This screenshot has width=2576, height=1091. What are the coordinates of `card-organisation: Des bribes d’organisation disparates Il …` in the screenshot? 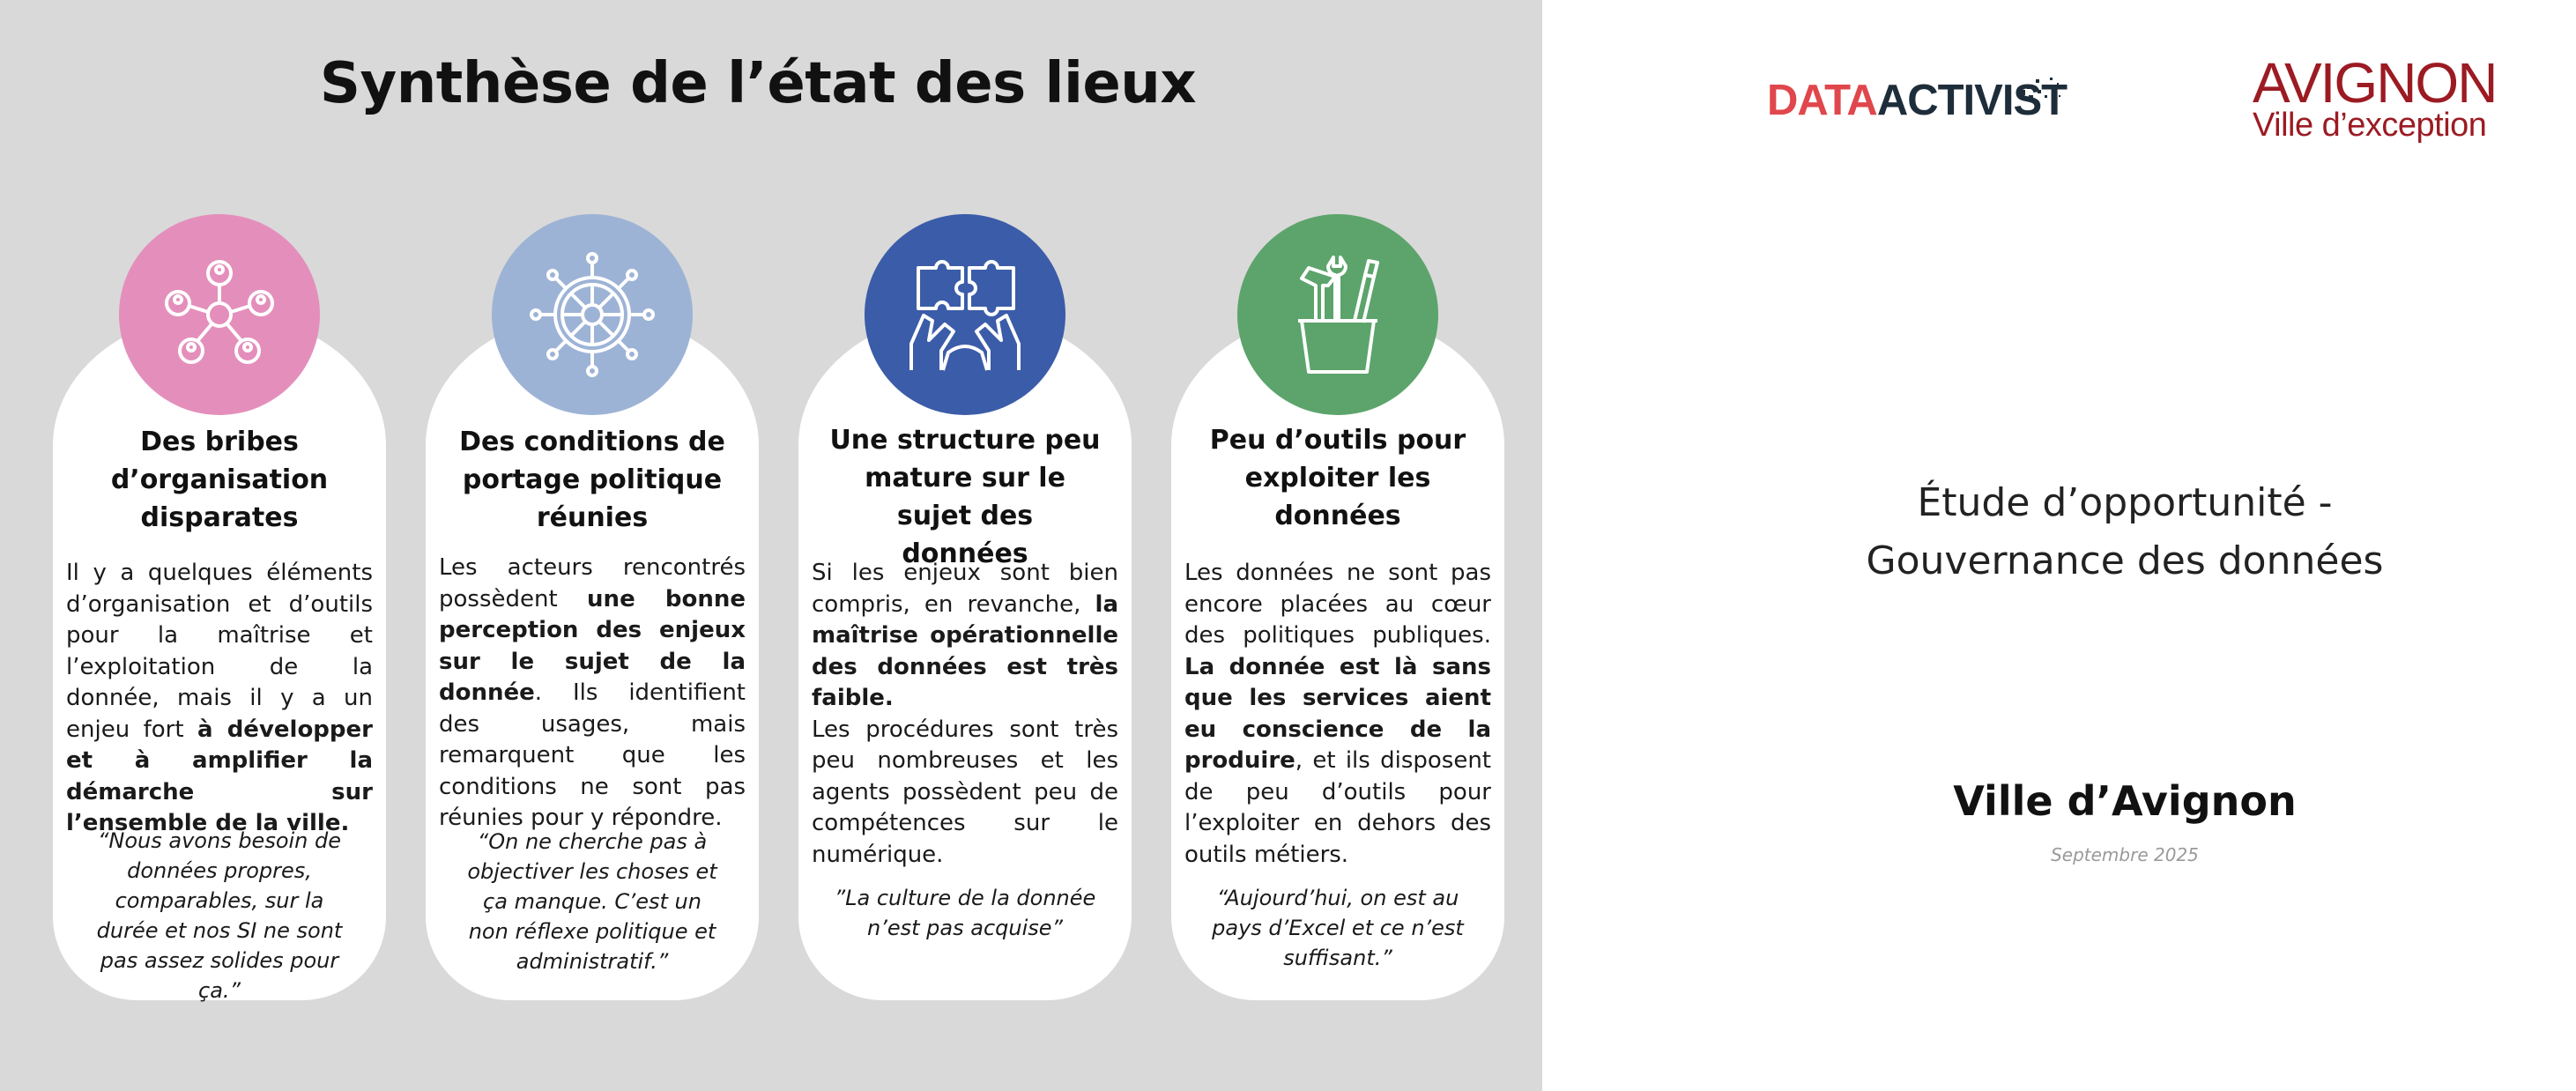 It's located at (219, 658).